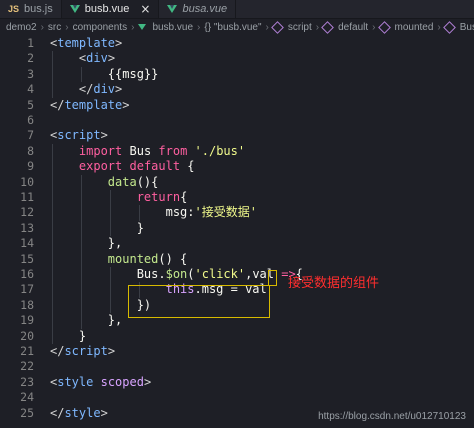  Describe the element at coordinates (86, 243) in the screenshot. I see `line-code: },` at that location.